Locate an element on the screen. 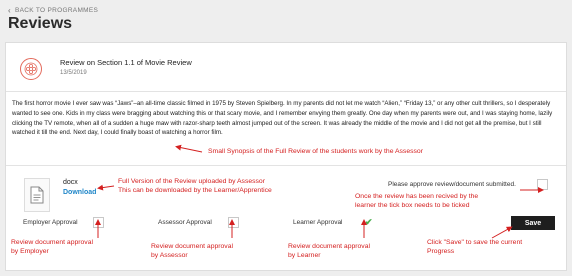 The width and height of the screenshot is (572, 276). download-link: Download is located at coordinates (79, 192).